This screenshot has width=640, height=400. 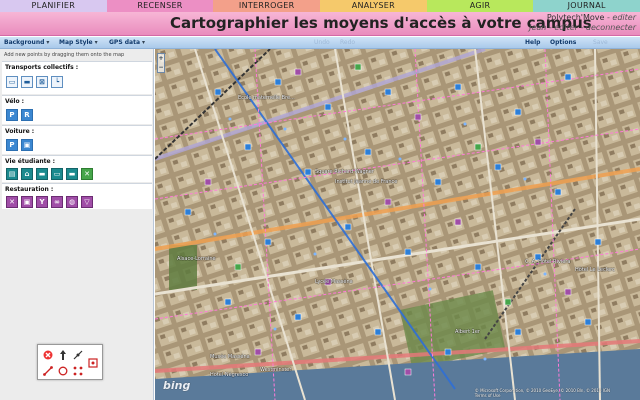 What do you see at coordinates (373, 6) in the screenshot?
I see `tab-analyser: ANALYSER` at bounding box center [373, 6].